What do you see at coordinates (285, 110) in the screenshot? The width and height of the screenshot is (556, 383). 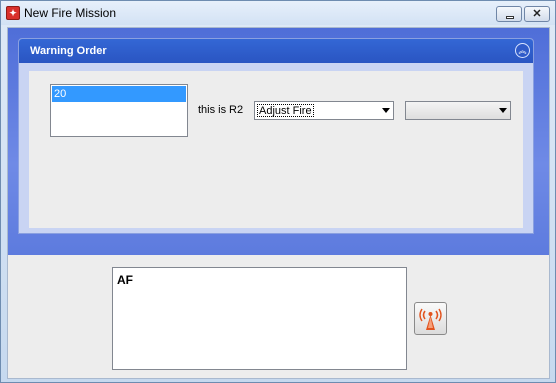 I see `mission-type-value: Adjust Fire` at bounding box center [285, 110].